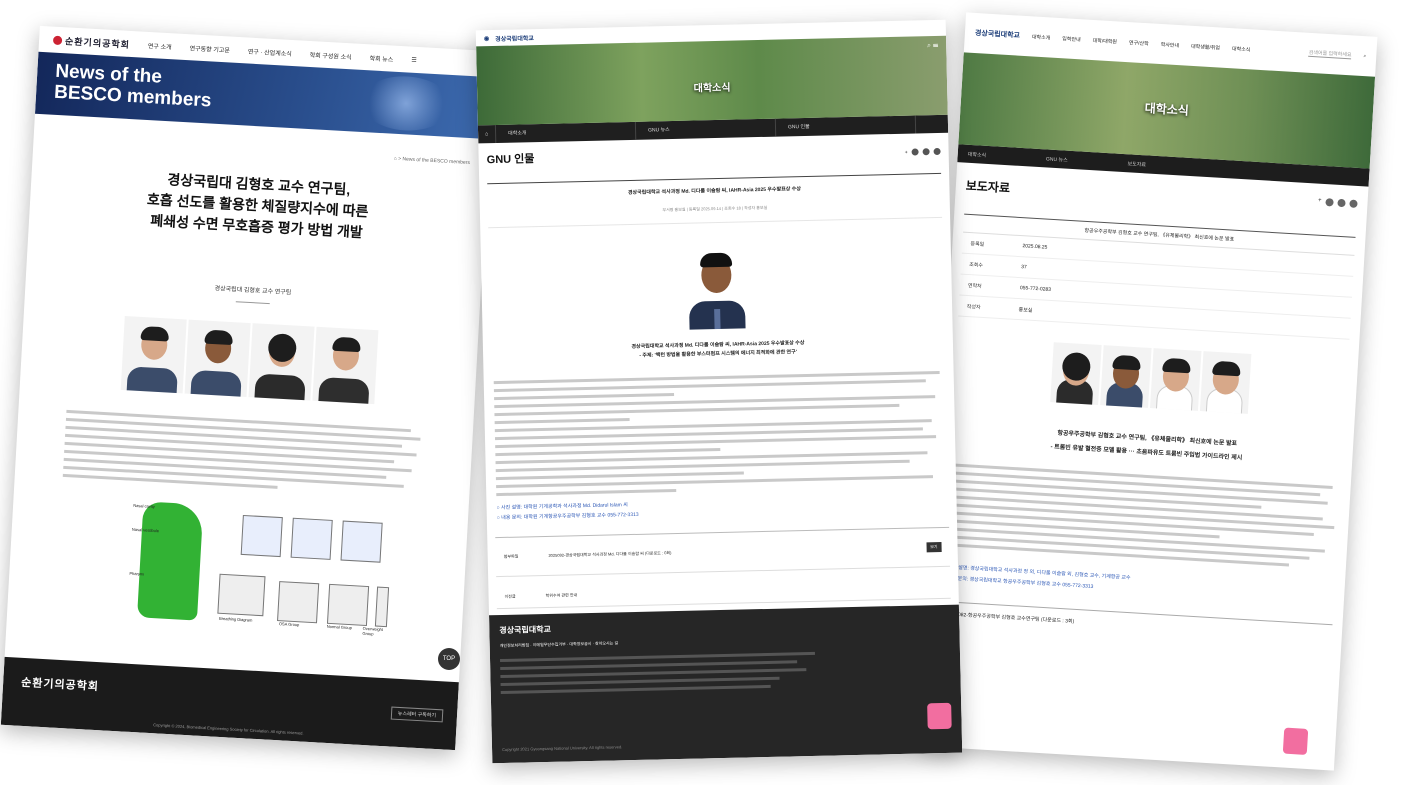 The image size is (1403, 785). Describe the element at coordinates (1241, 49) in the screenshot. I see `nav-item: 대학소식` at that location.